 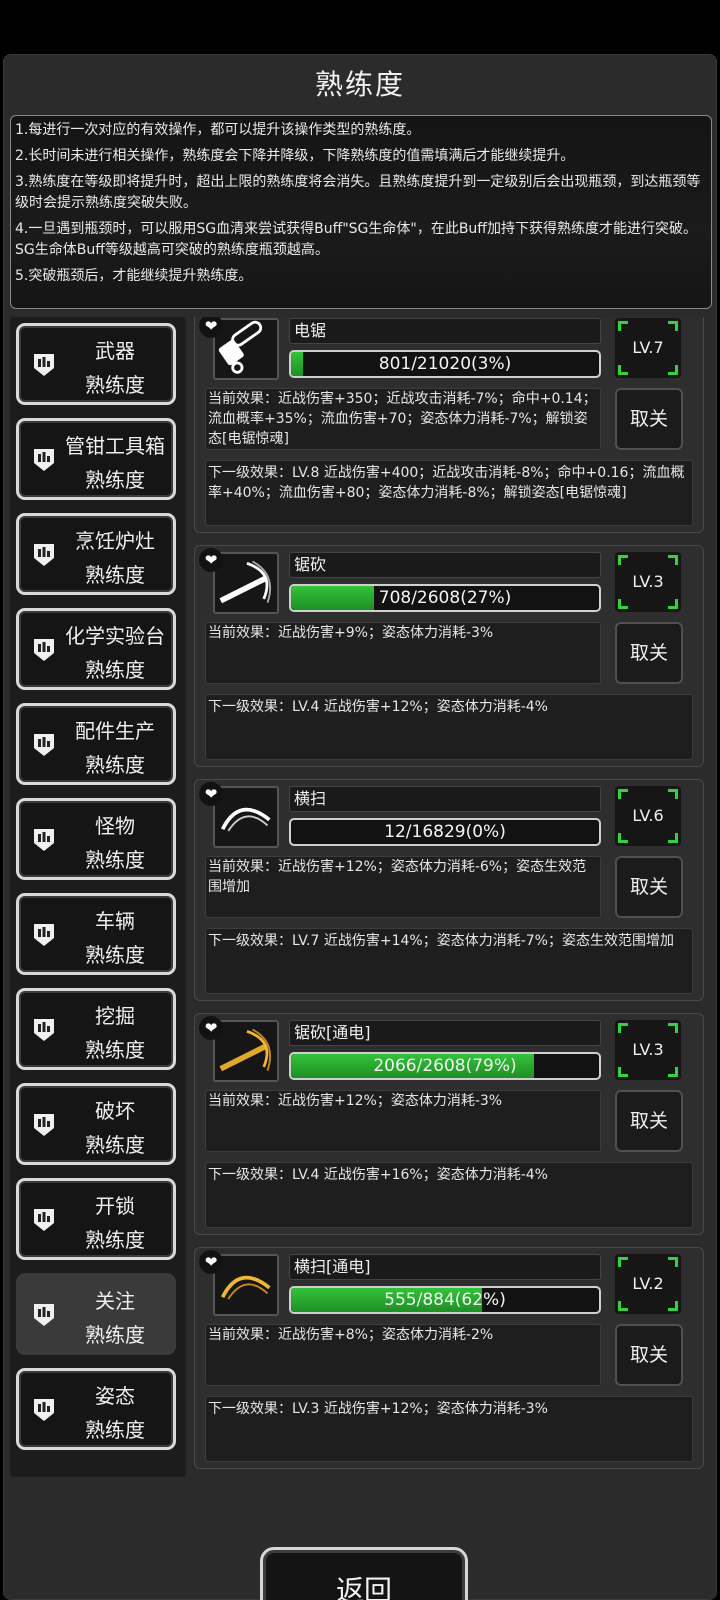 I want to click on level-badge: LV.2, so click(x=648, y=1284).